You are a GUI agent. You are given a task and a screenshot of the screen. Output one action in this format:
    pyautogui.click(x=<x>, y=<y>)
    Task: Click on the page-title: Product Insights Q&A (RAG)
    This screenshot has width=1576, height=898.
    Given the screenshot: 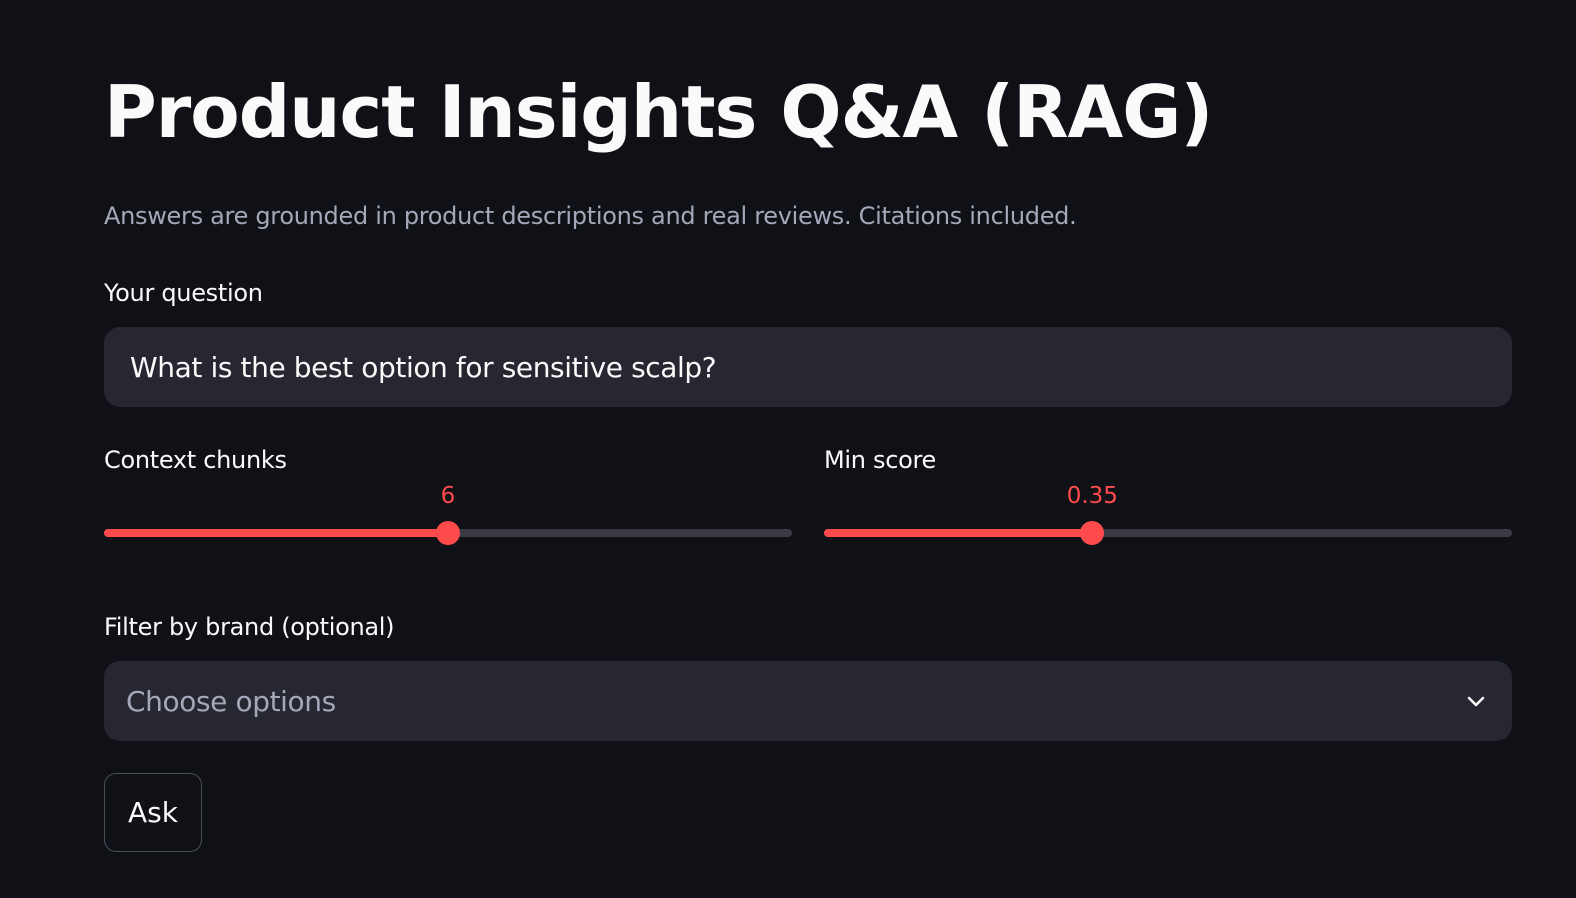 What is the action you would take?
    pyautogui.click(x=658, y=112)
    